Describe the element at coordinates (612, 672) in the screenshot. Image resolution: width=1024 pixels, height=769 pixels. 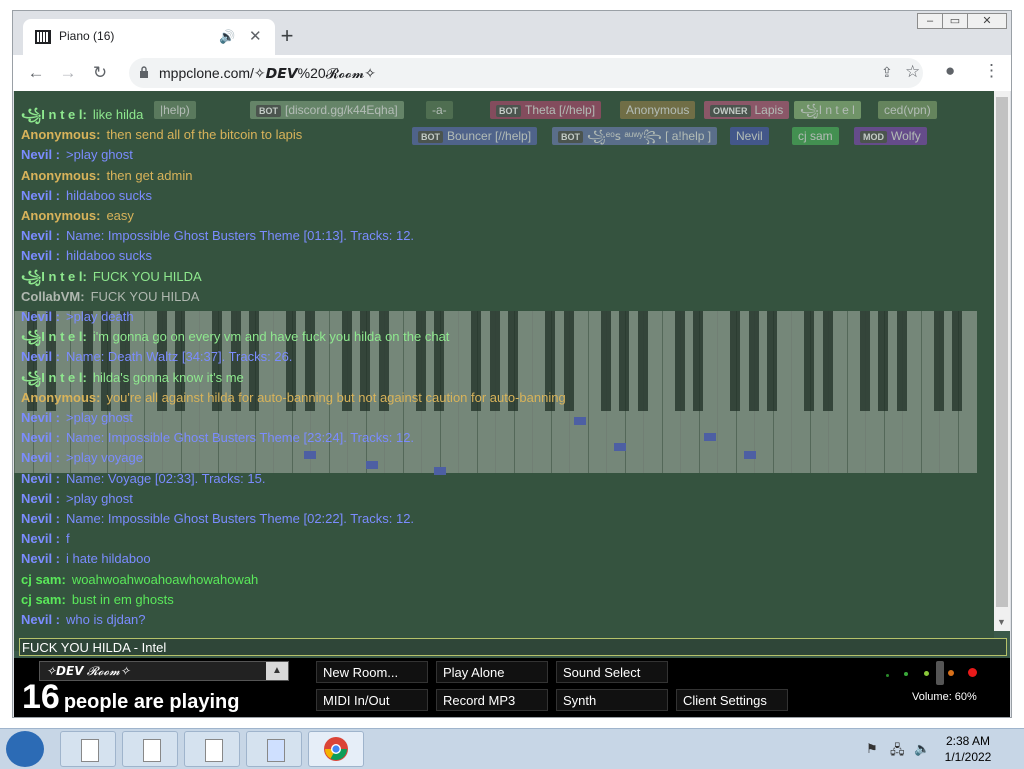
I see `sound-select-button: Sound Select` at that location.